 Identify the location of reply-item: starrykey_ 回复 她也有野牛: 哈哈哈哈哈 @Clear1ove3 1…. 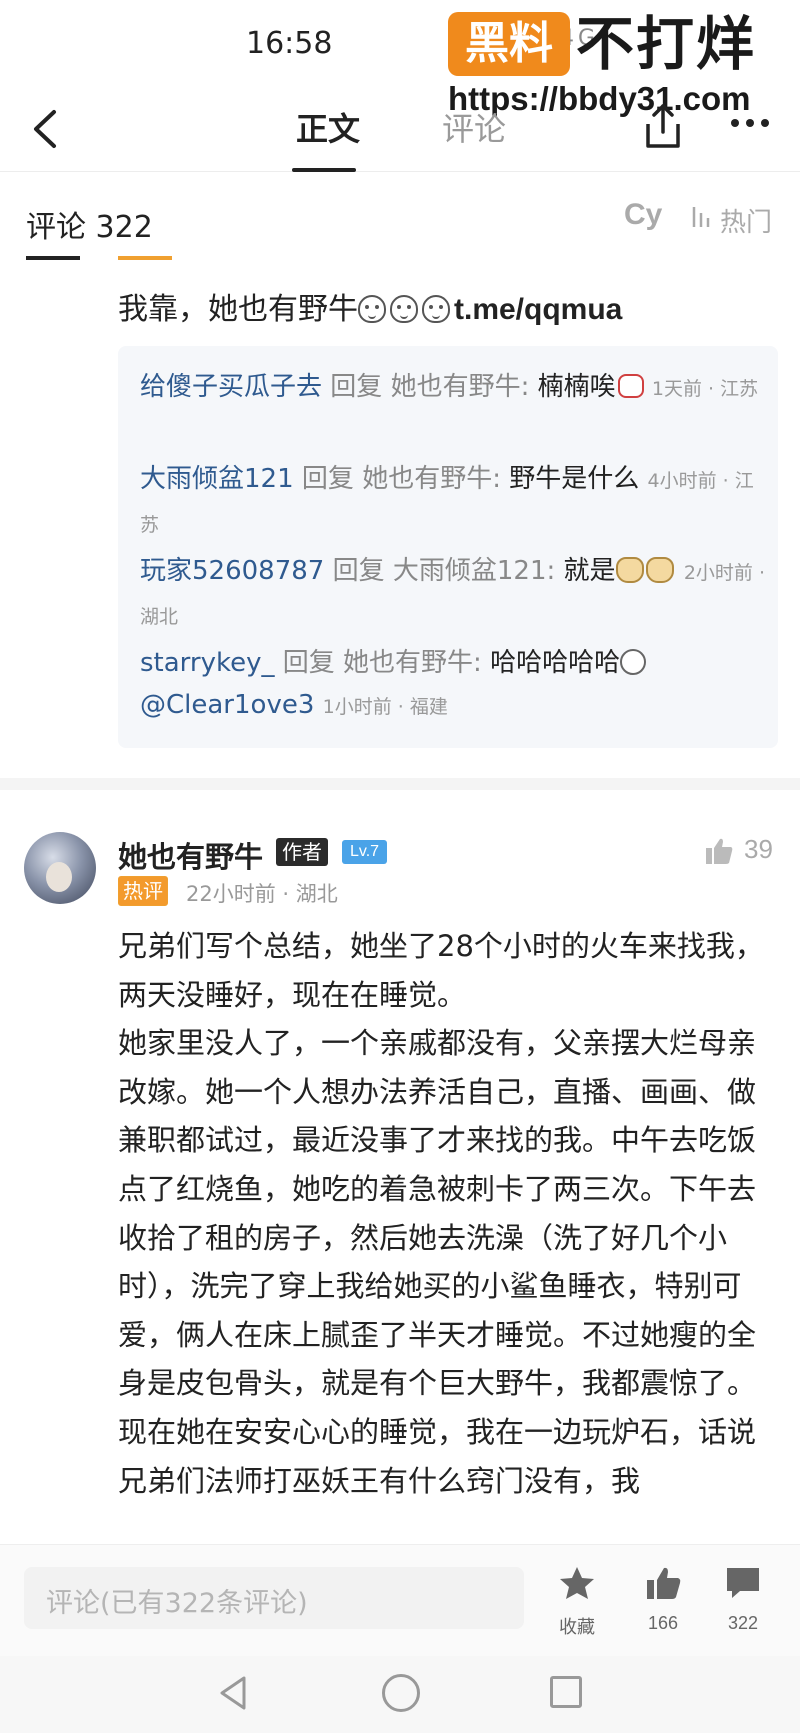
(455, 685).